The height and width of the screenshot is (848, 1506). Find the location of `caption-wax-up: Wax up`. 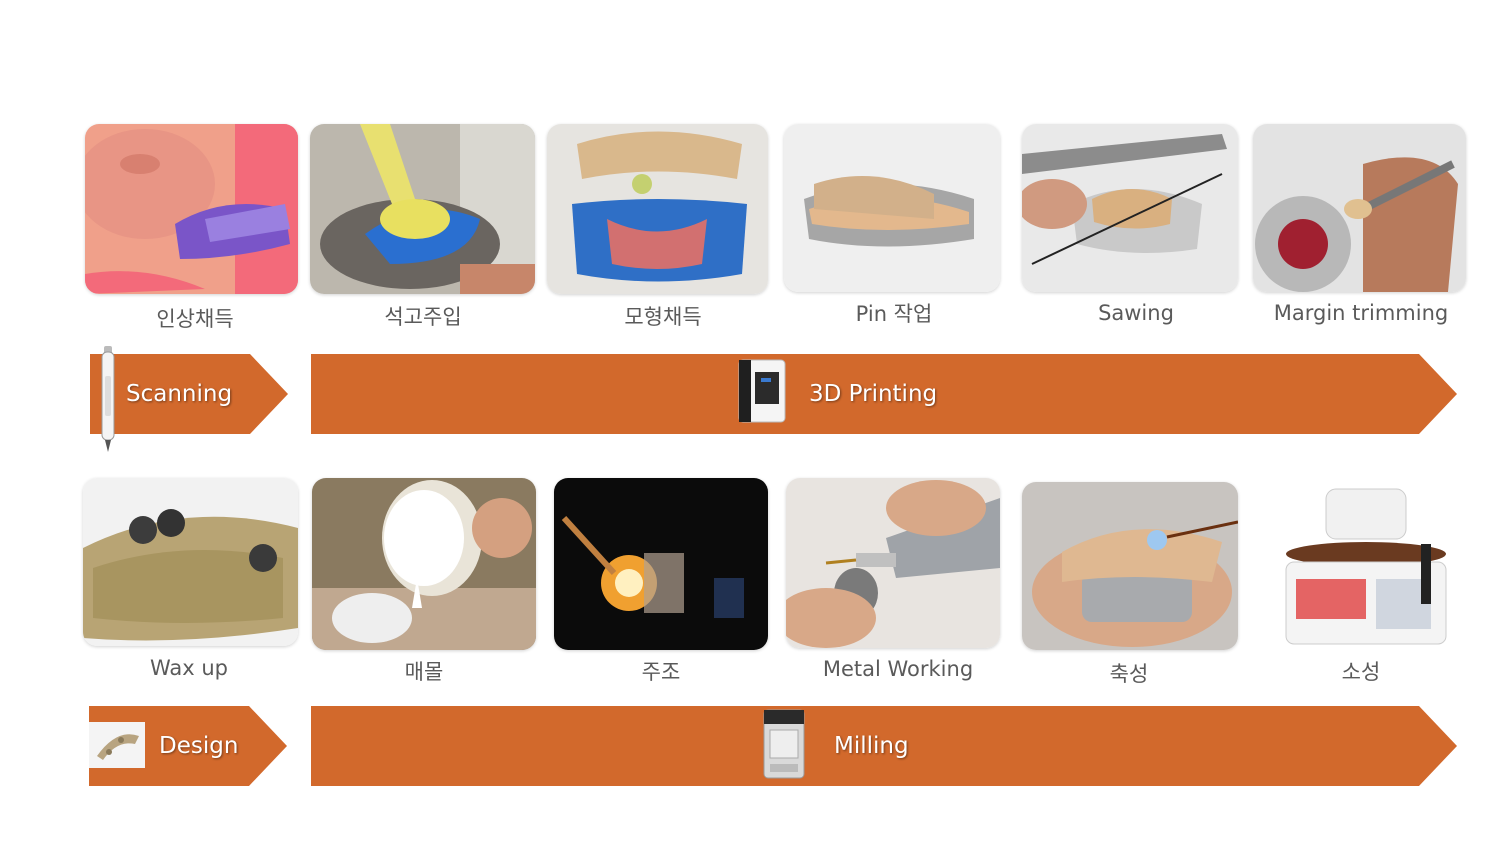

caption-wax-up: Wax up is located at coordinates (189, 668).